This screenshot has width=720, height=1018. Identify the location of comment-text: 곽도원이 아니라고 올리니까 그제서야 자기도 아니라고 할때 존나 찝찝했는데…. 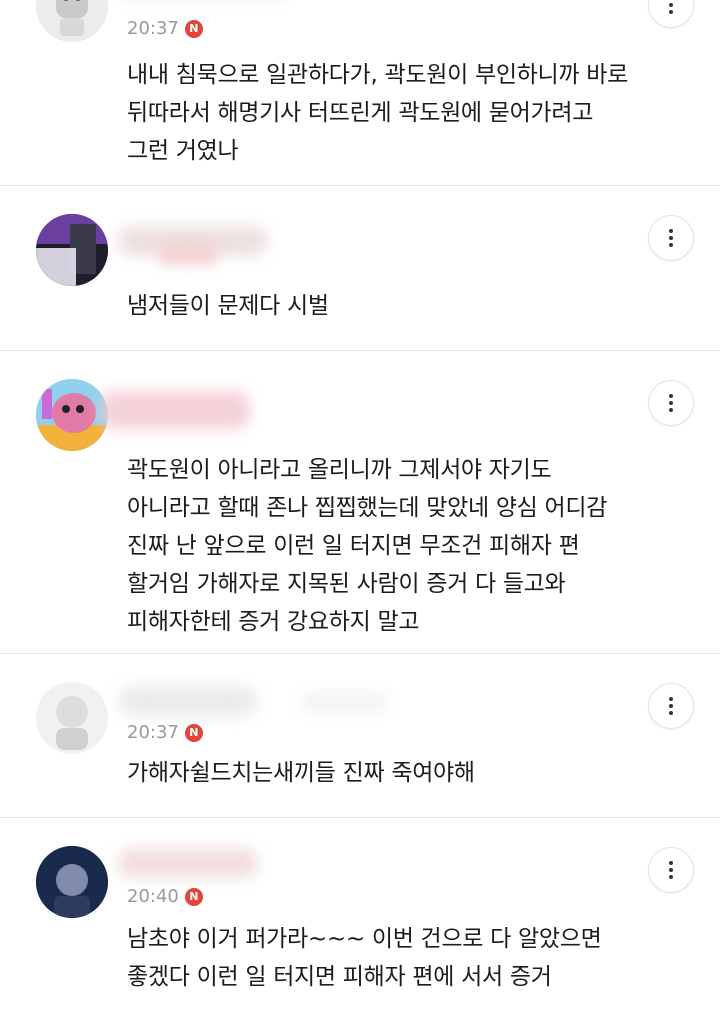
(367, 546).